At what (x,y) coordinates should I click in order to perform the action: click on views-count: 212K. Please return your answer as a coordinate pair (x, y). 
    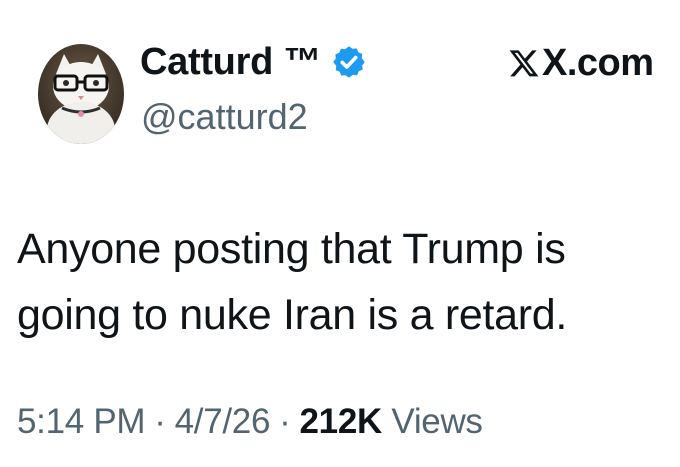
    Looking at the image, I should click on (340, 421).